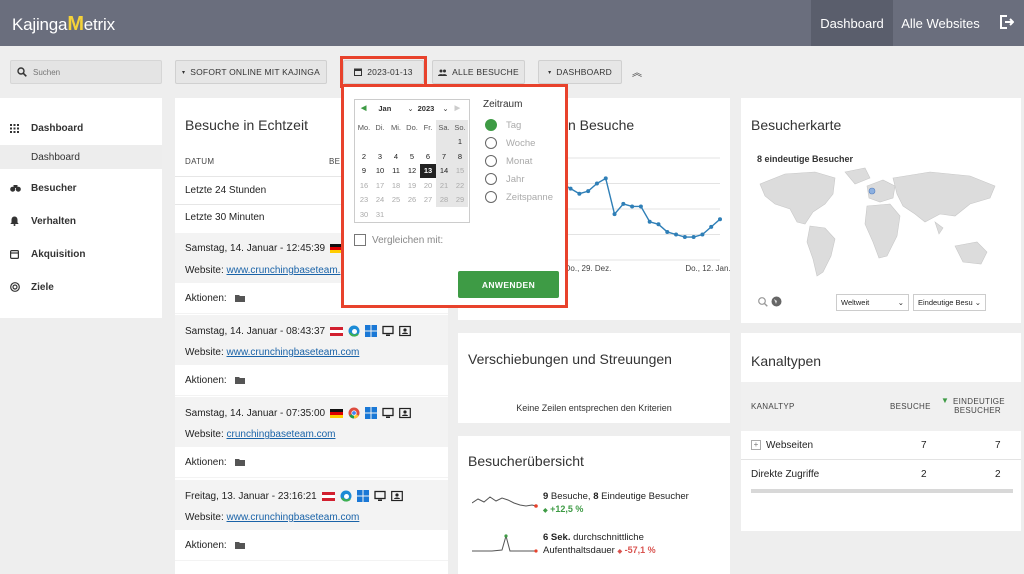 This screenshot has height=574, width=1024. What do you see at coordinates (460, 199) in the screenshot?
I see `calendar-day: 29` at bounding box center [460, 199].